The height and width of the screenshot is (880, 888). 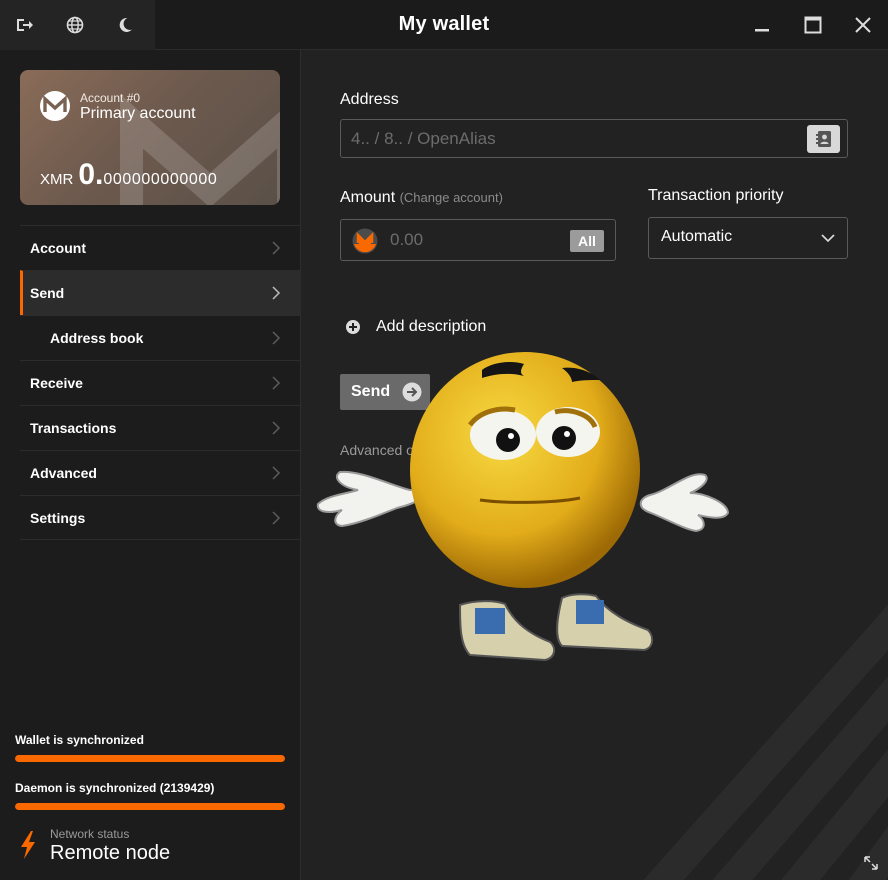 What do you see at coordinates (56, 383) in the screenshot?
I see `sidebar-item-label: Receive` at bounding box center [56, 383].